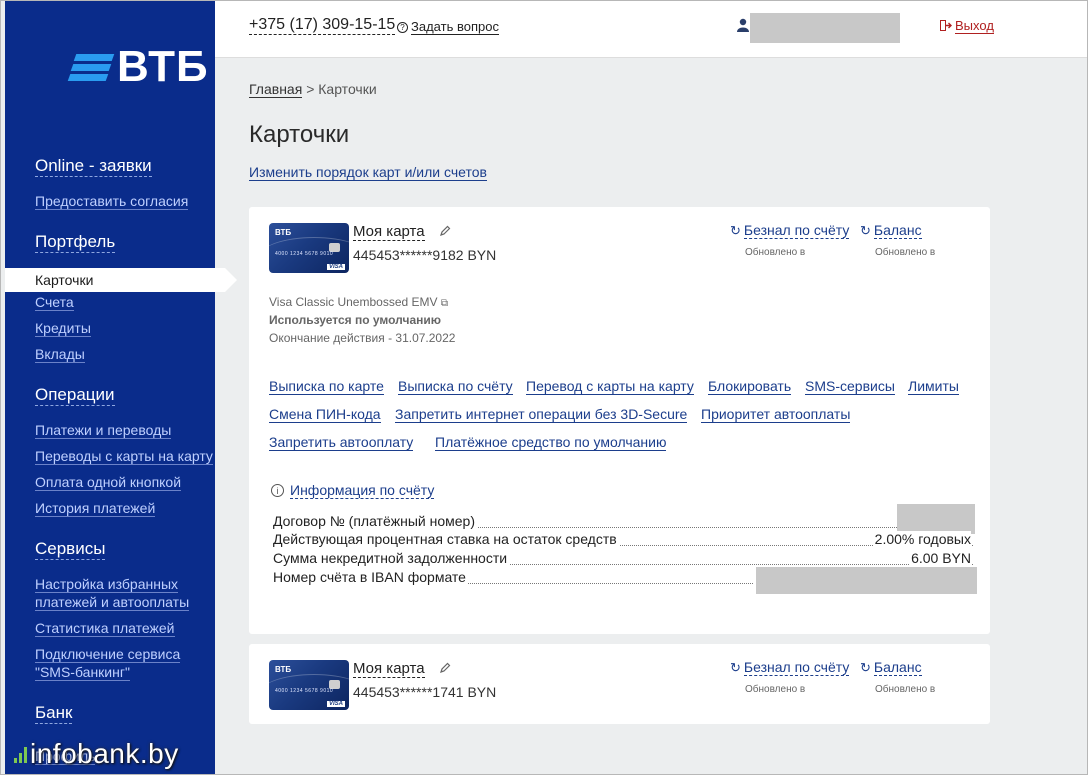  What do you see at coordinates (326, 386) in the screenshot?
I see `card-statement-link: Выписка по карте` at bounding box center [326, 386].